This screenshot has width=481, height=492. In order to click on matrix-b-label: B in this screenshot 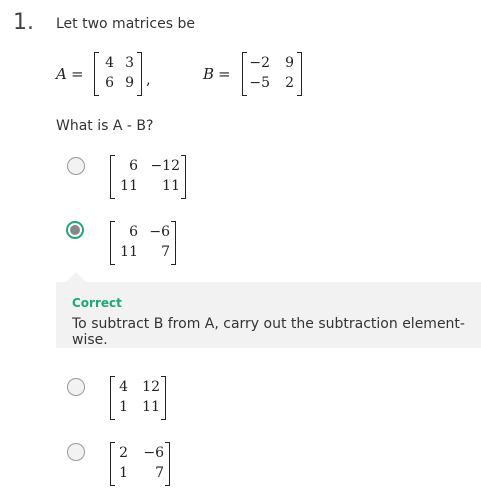, I will do `click(209, 74)`.